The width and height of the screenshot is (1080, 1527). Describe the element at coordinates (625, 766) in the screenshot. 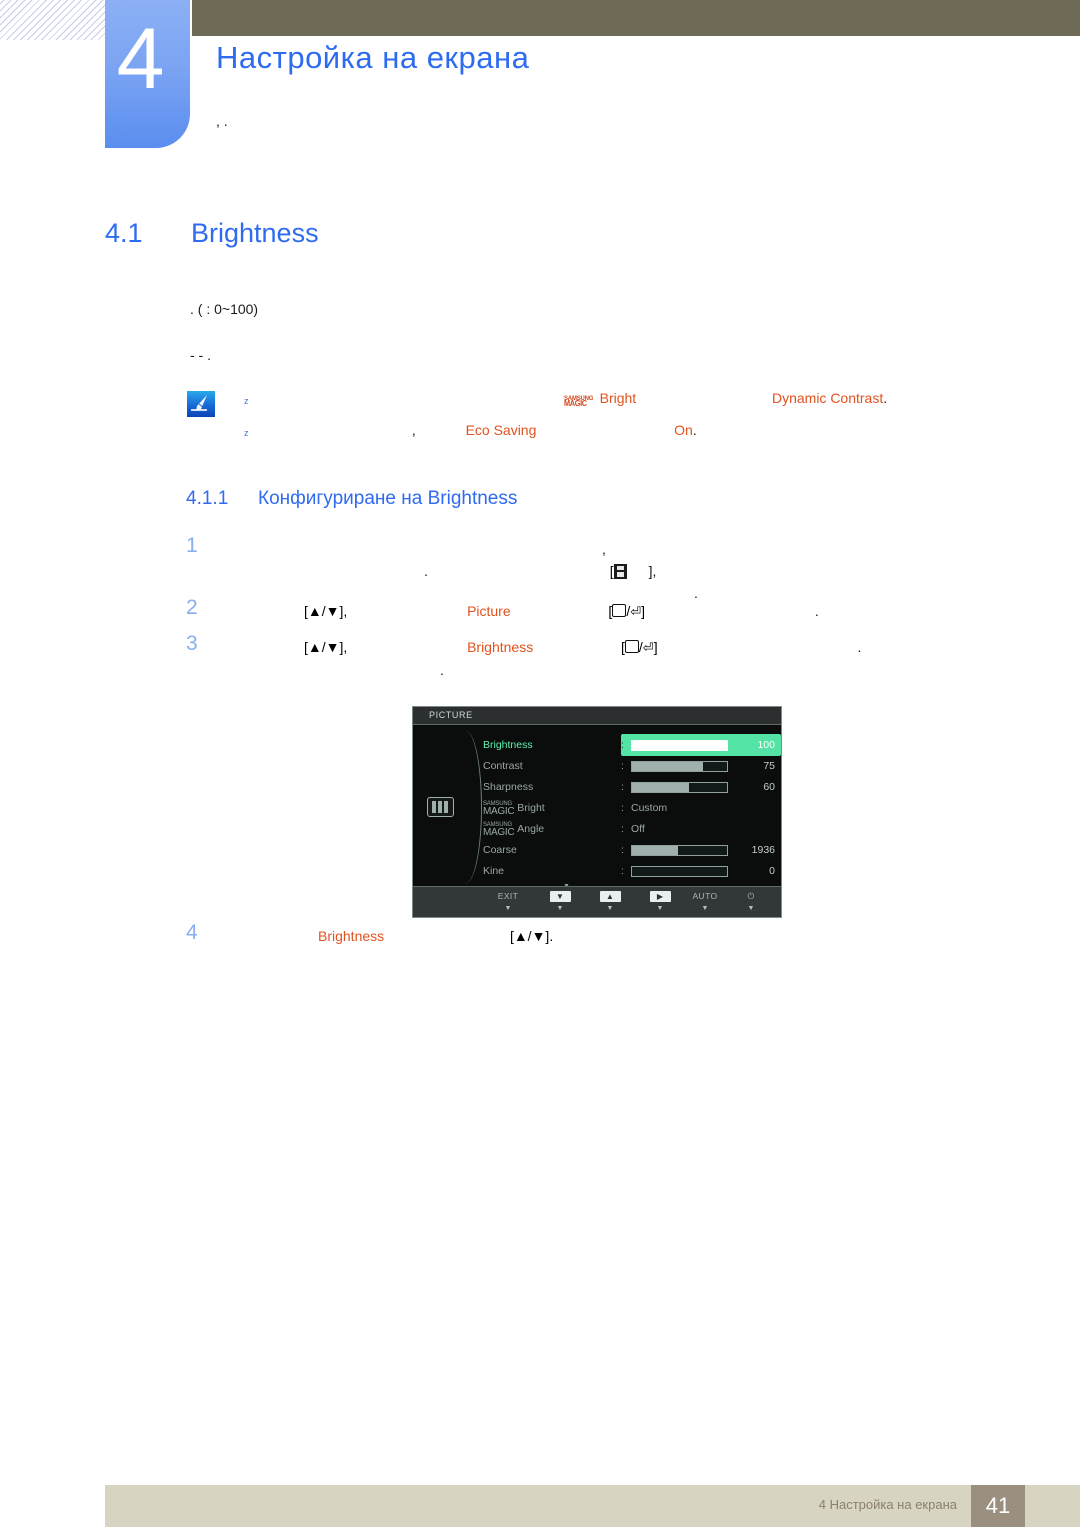

I see `osd-row-contrast: Contrast: 75` at that location.